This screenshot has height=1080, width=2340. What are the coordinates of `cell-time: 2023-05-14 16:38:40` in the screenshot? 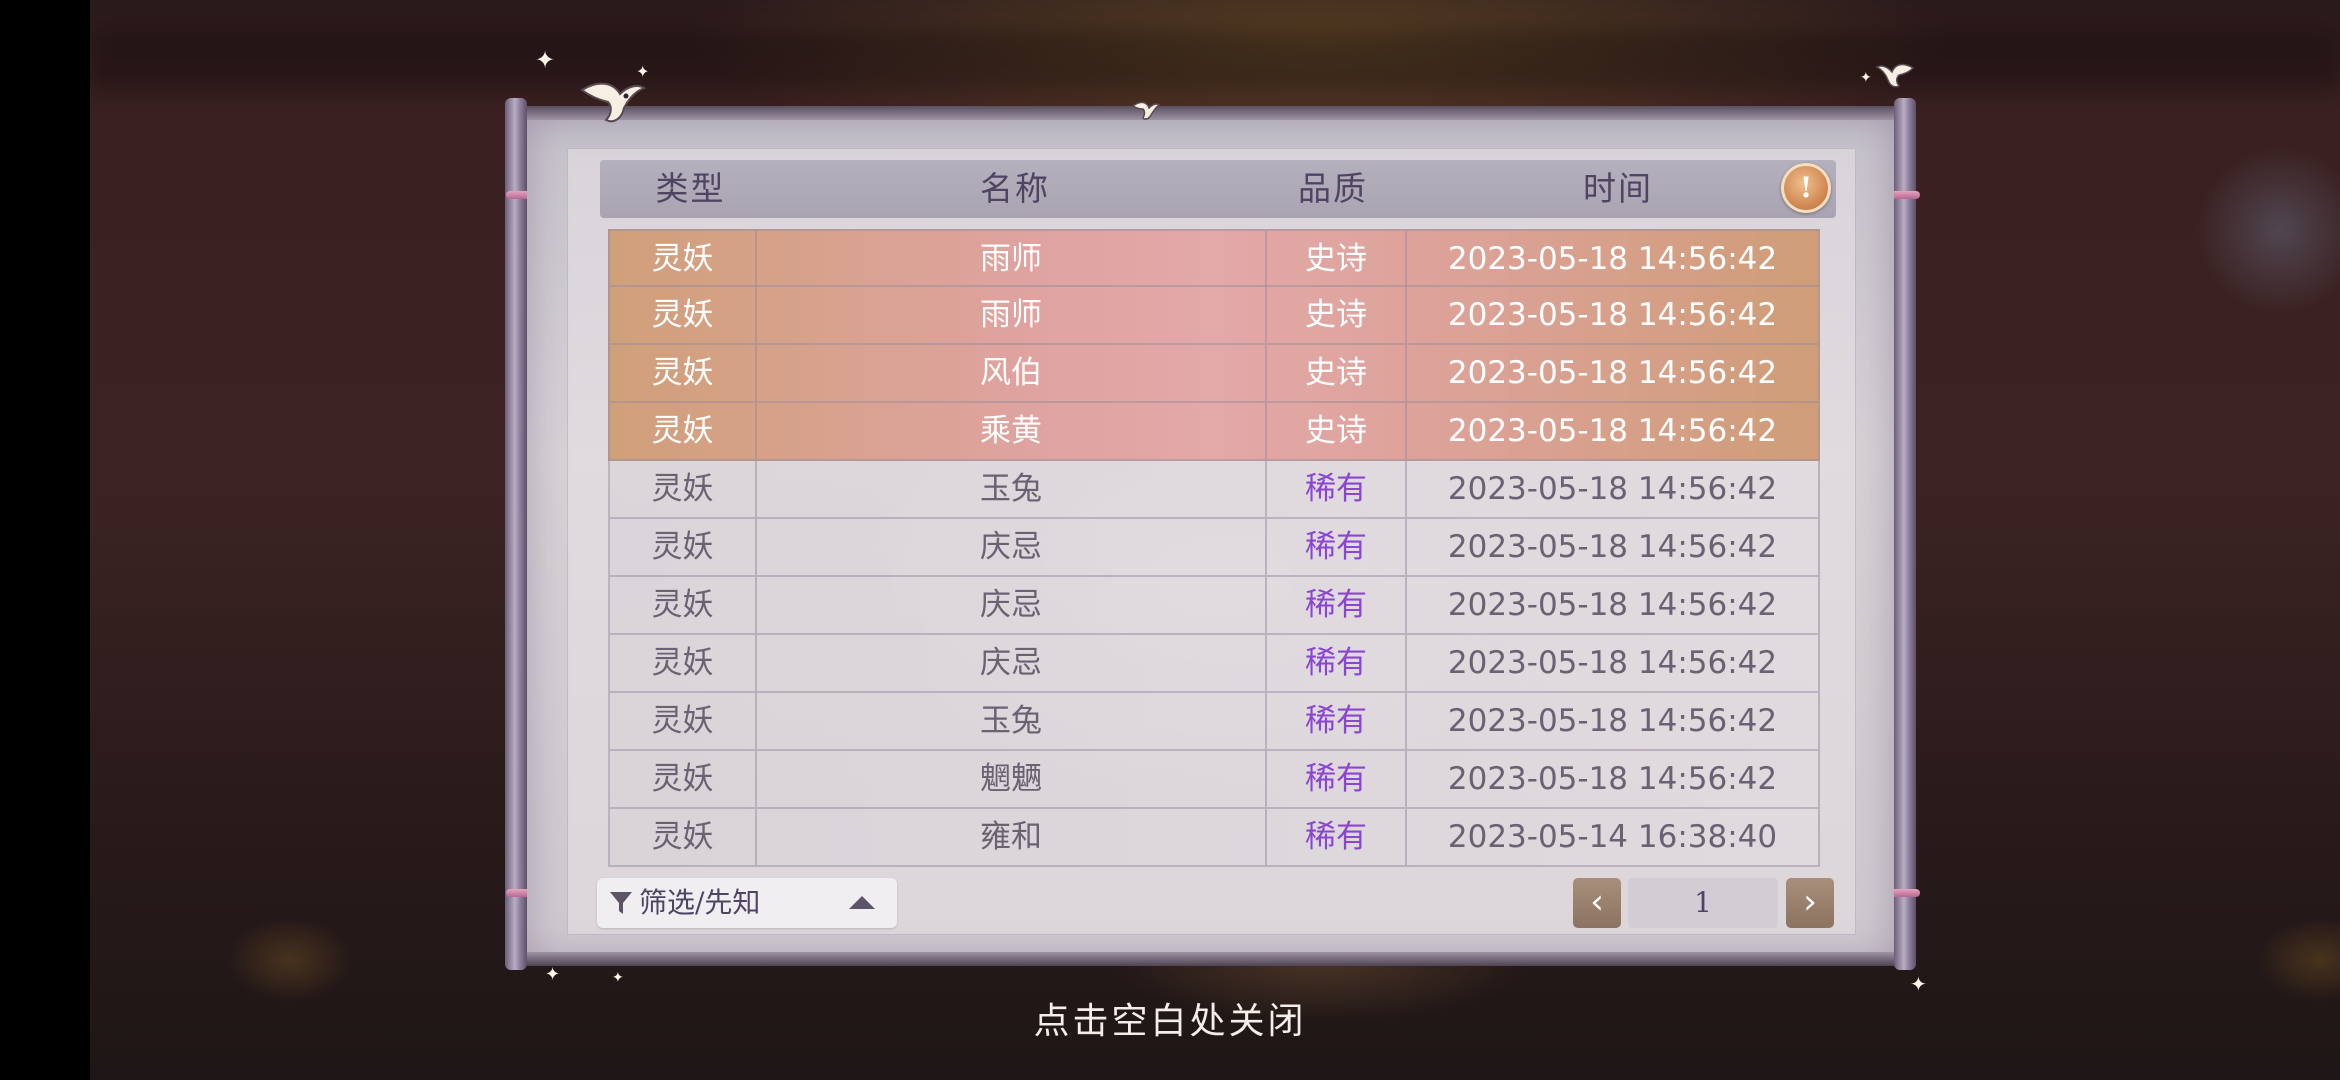 It's located at (1611, 837).